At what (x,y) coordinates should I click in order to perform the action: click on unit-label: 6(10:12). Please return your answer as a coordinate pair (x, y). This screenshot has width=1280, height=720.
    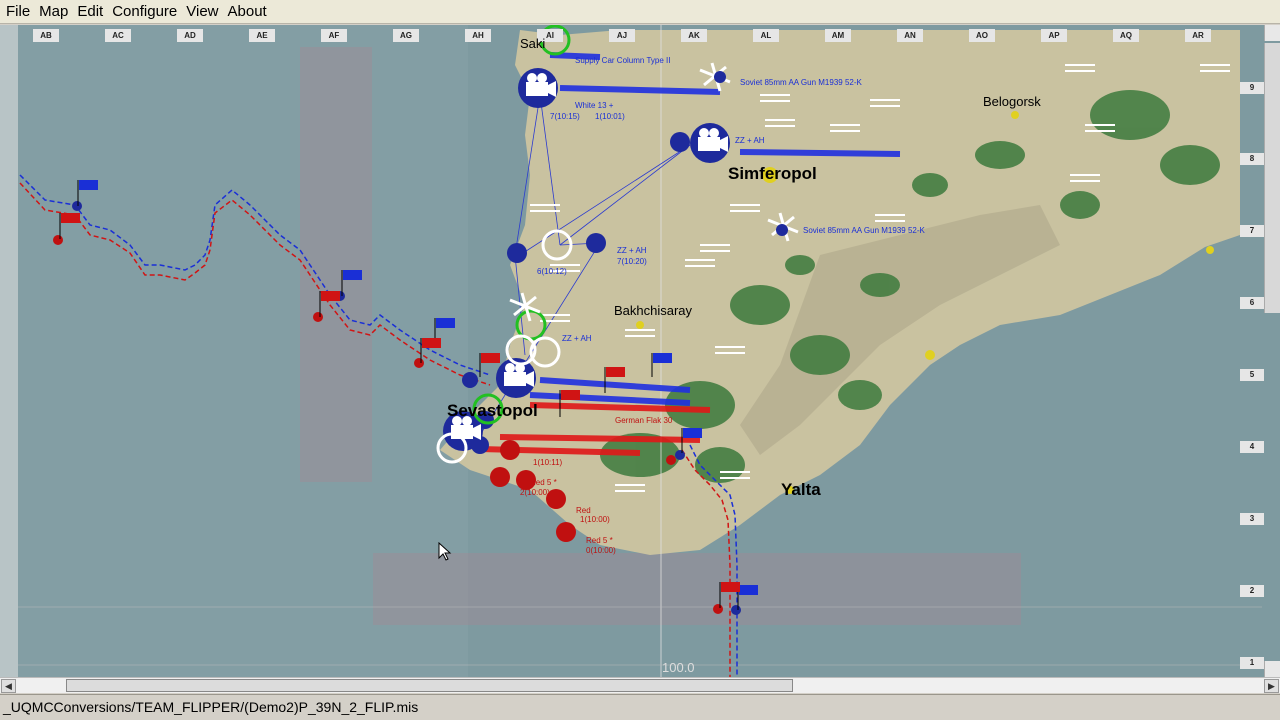
    Looking at the image, I should click on (552, 271).